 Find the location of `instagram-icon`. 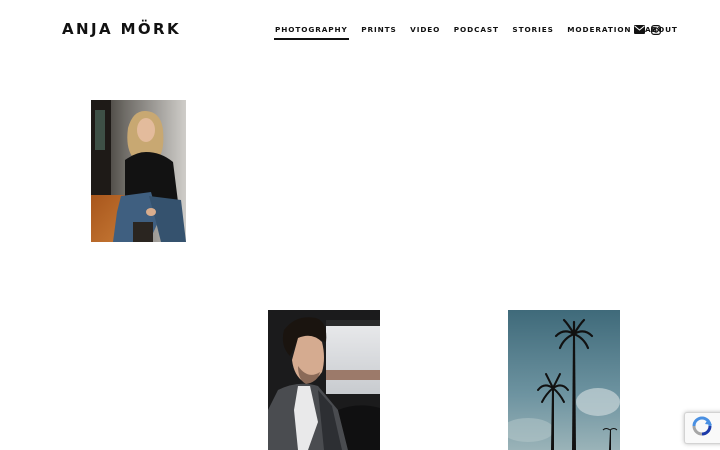

instagram-icon is located at coordinates (655, 29).